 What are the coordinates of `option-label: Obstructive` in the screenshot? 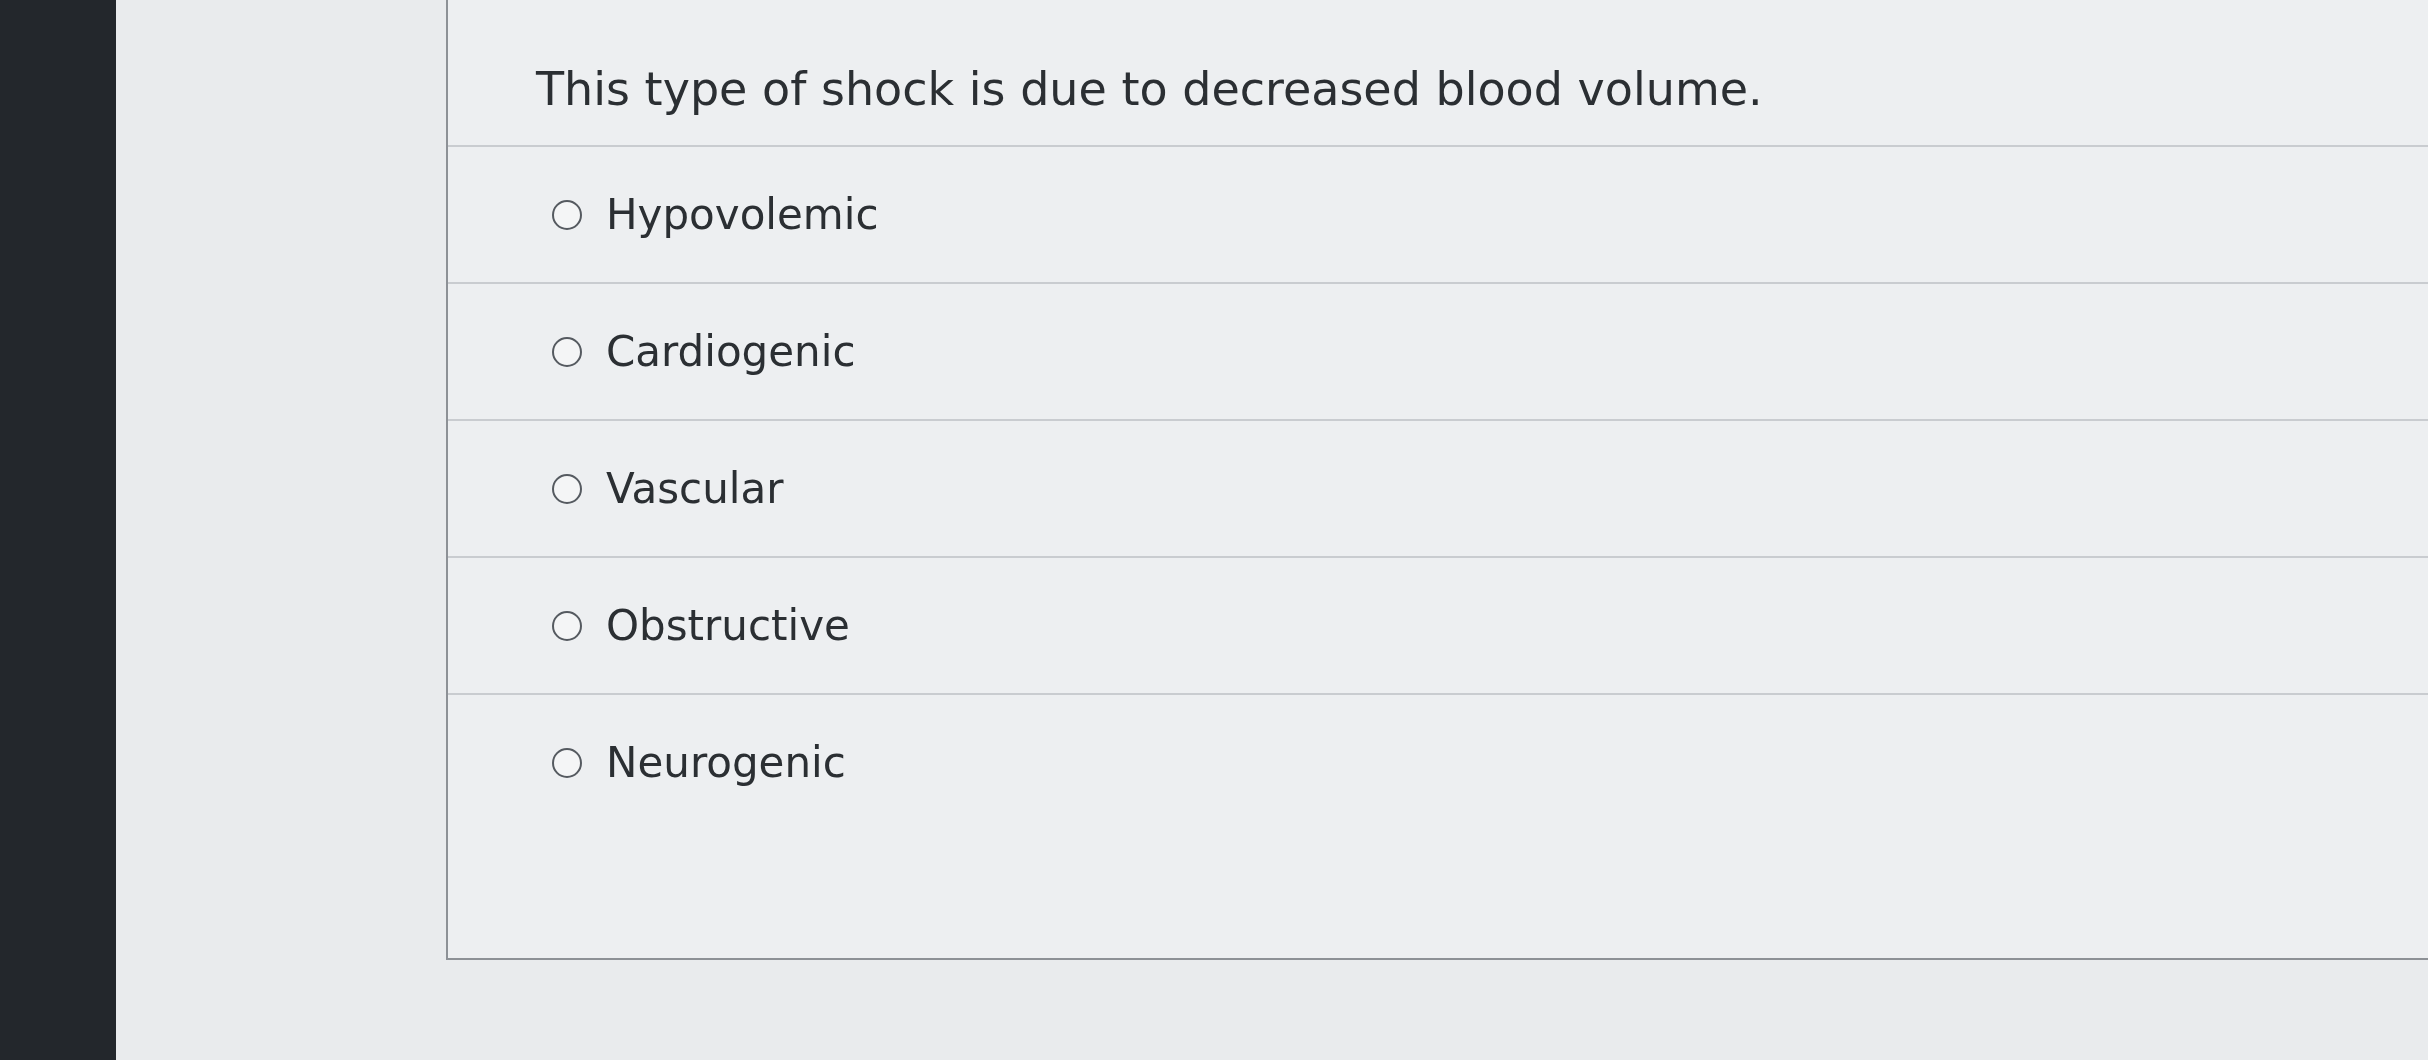 It's located at (728, 625).